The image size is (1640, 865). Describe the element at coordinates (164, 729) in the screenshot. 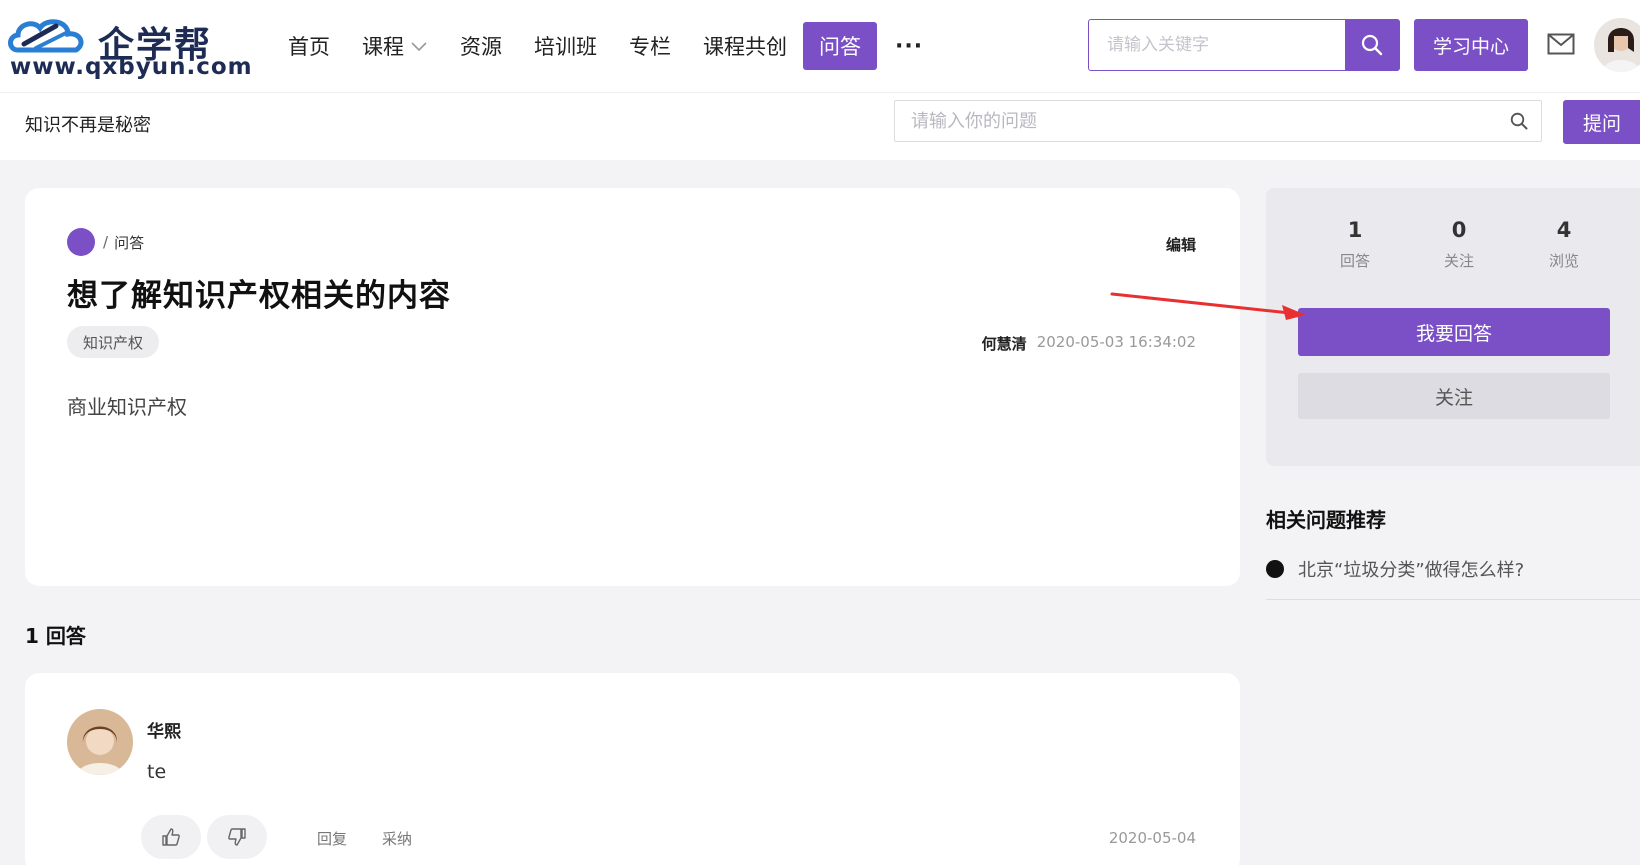

I see `answerer-name: 华熙` at that location.